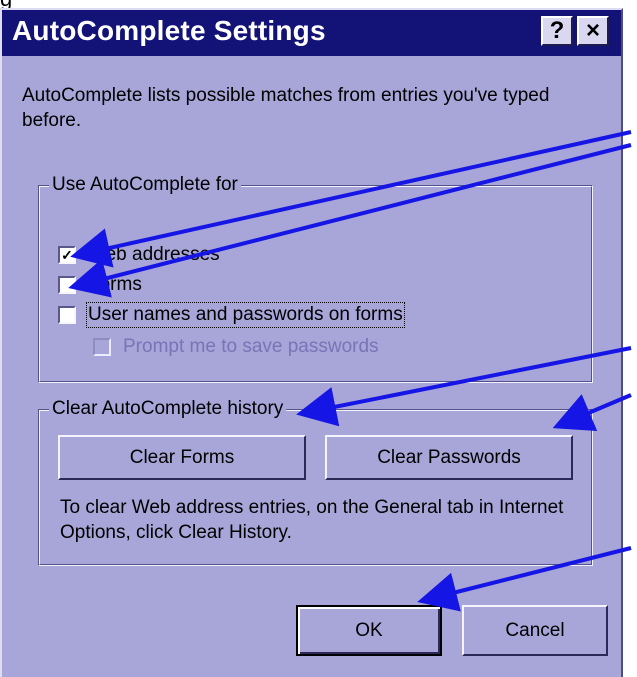 This screenshot has height=677, width=637. What do you see at coordinates (245, 315) in the screenshot?
I see `user-names-passwords-label: User names and passwords on forms` at bounding box center [245, 315].